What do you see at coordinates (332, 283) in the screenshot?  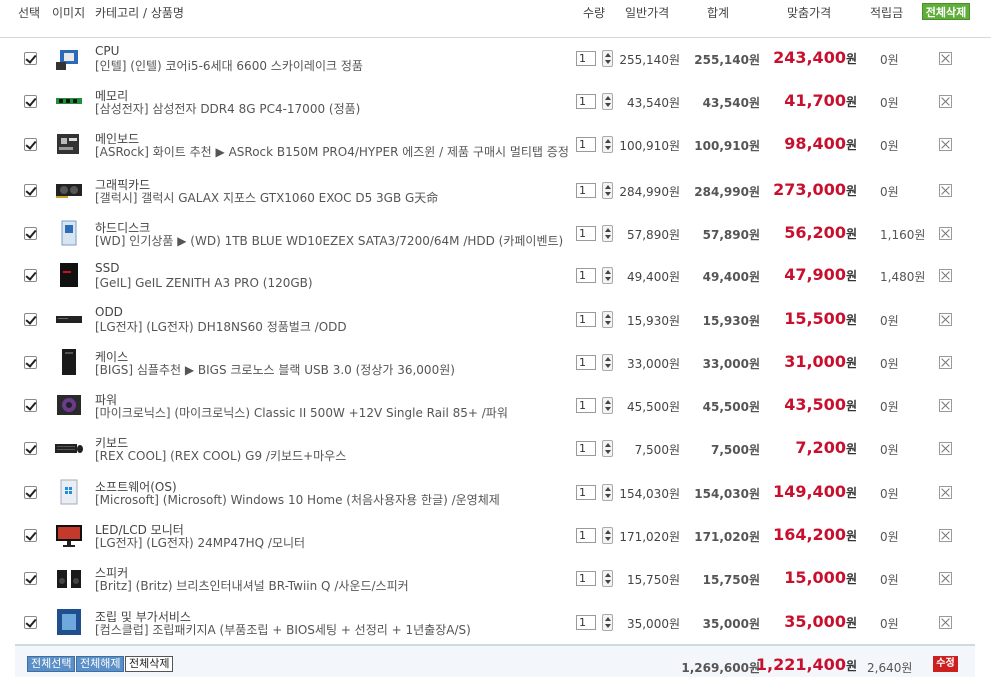 I see `item-product-name: [GeIL] GeIL ZENITH A3 PRO (120GB)` at bounding box center [332, 283].